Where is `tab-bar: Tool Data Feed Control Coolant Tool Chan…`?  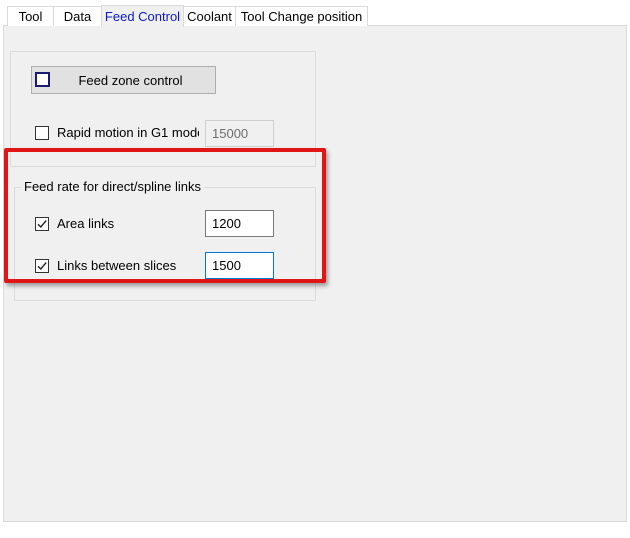
tab-bar: Tool Data Feed Control Coolant Tool Chan… is located at coordinates (187, 15).